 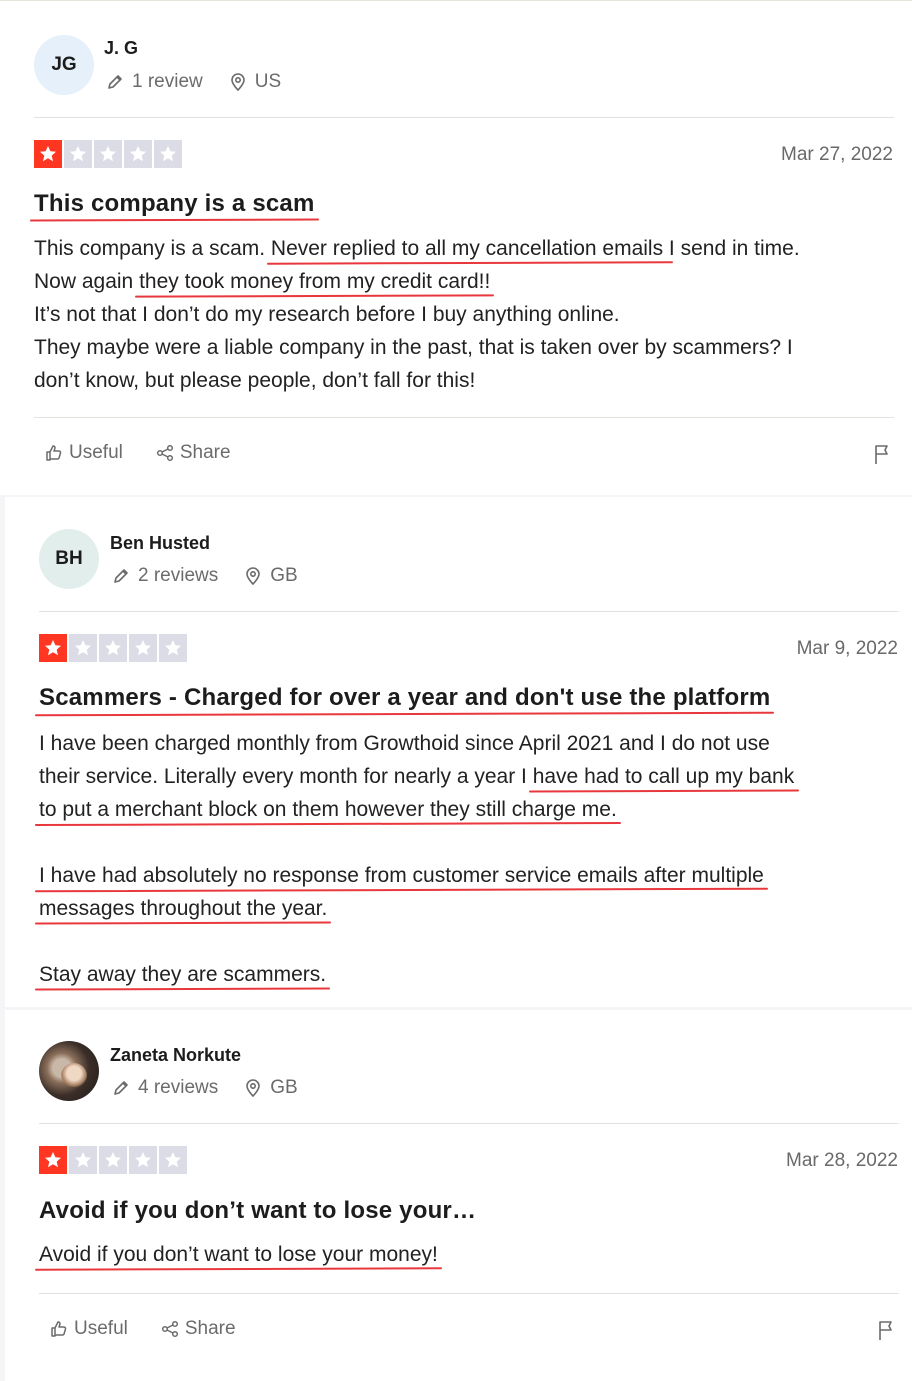 I want to click on avatar: BH, so click(x=69, y=559).